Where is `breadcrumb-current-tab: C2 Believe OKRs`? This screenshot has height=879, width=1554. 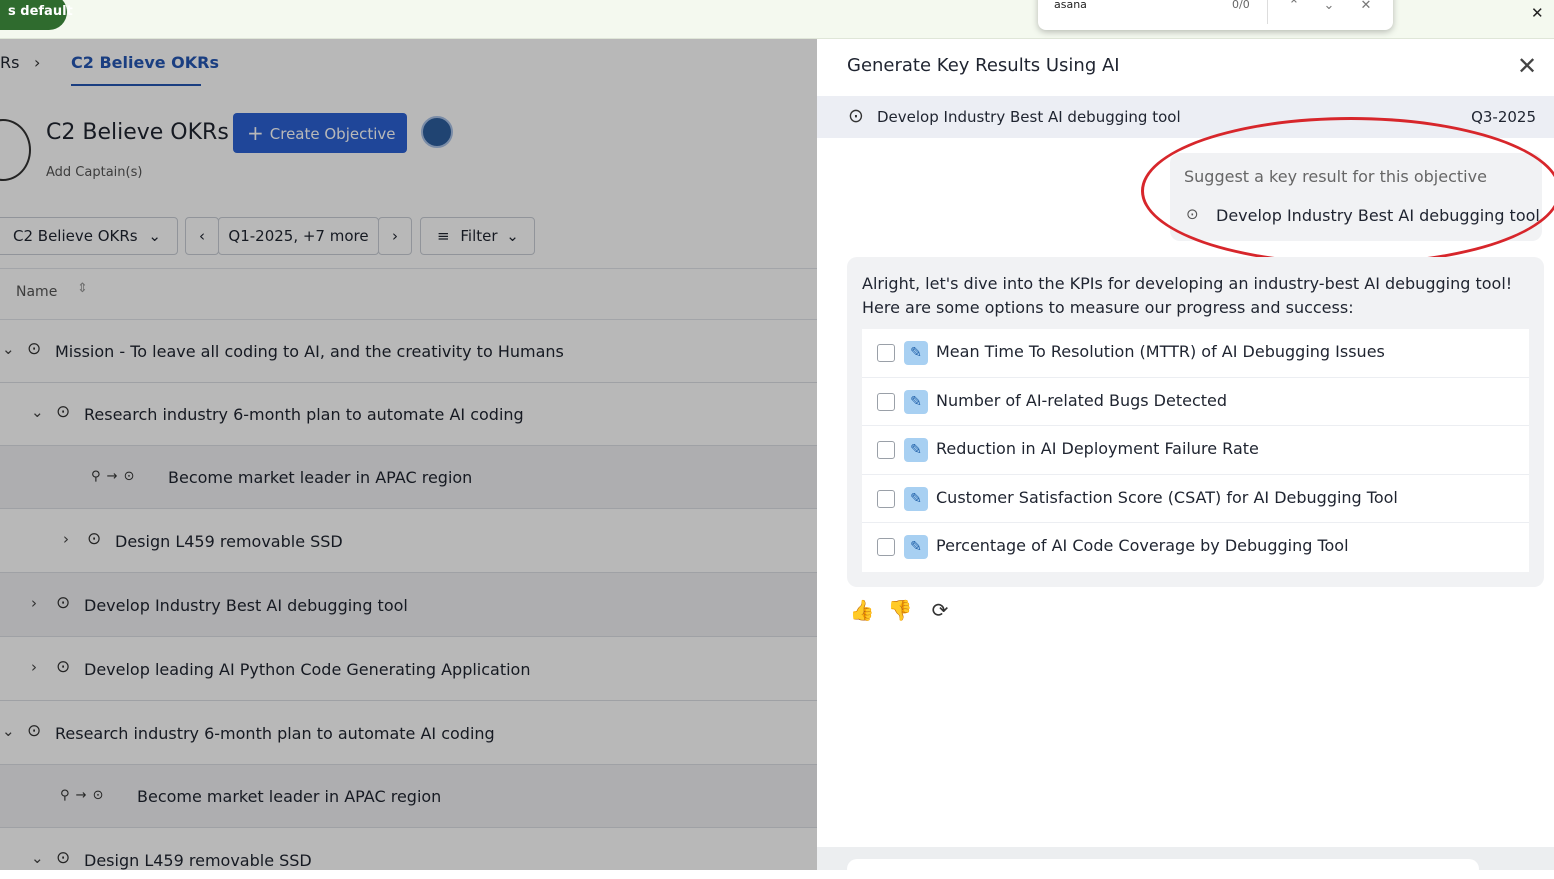 breadcrumb-current-tab: C2 Believe OKRs is located at coordinates (145, 62).